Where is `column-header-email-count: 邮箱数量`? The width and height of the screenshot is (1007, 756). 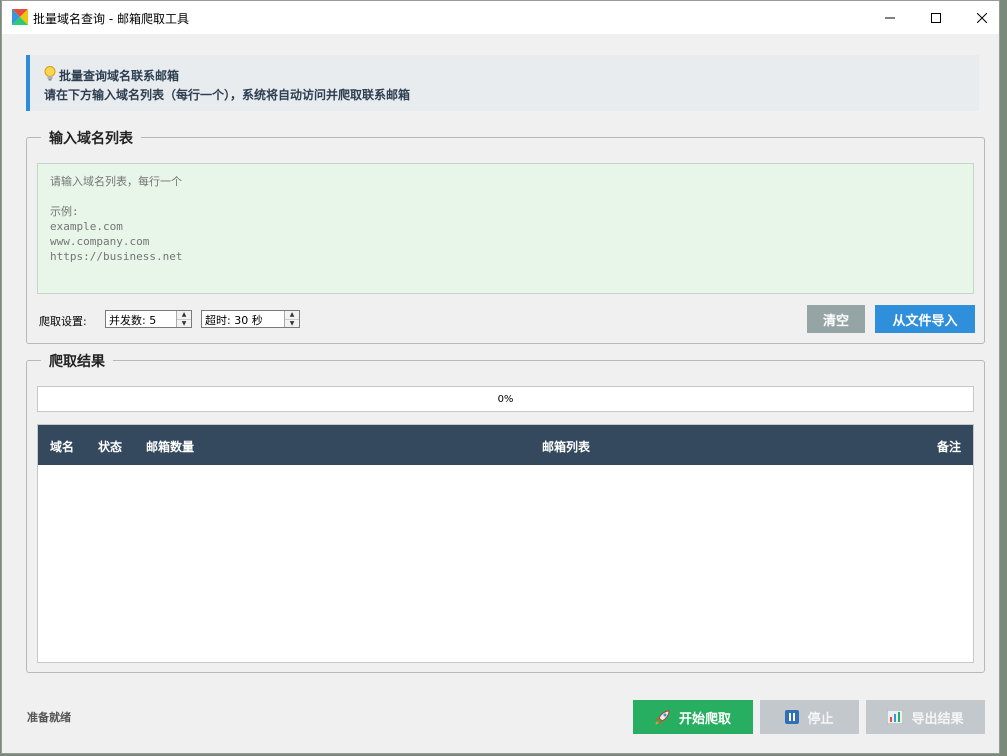 column-header-email-count: 邮箱数量 is located at coordinates (170, 446).